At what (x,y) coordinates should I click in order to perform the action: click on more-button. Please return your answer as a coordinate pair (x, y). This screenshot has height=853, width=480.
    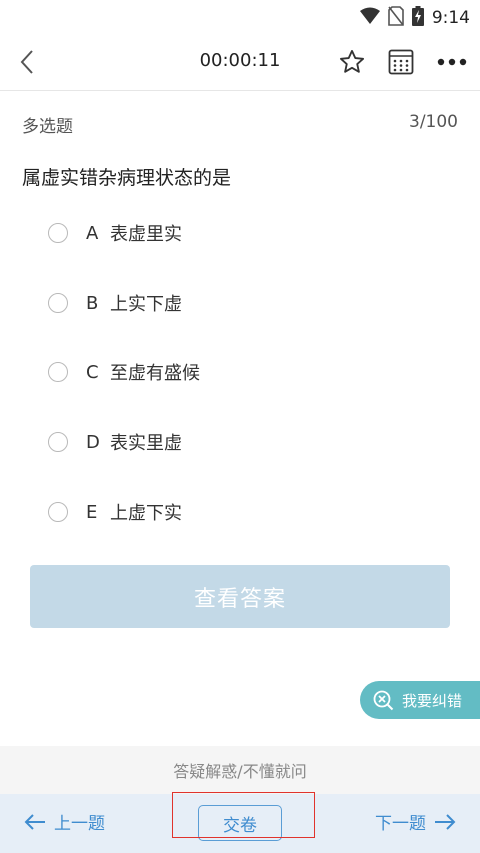
    Looking at the image, I should click on (452, 62).